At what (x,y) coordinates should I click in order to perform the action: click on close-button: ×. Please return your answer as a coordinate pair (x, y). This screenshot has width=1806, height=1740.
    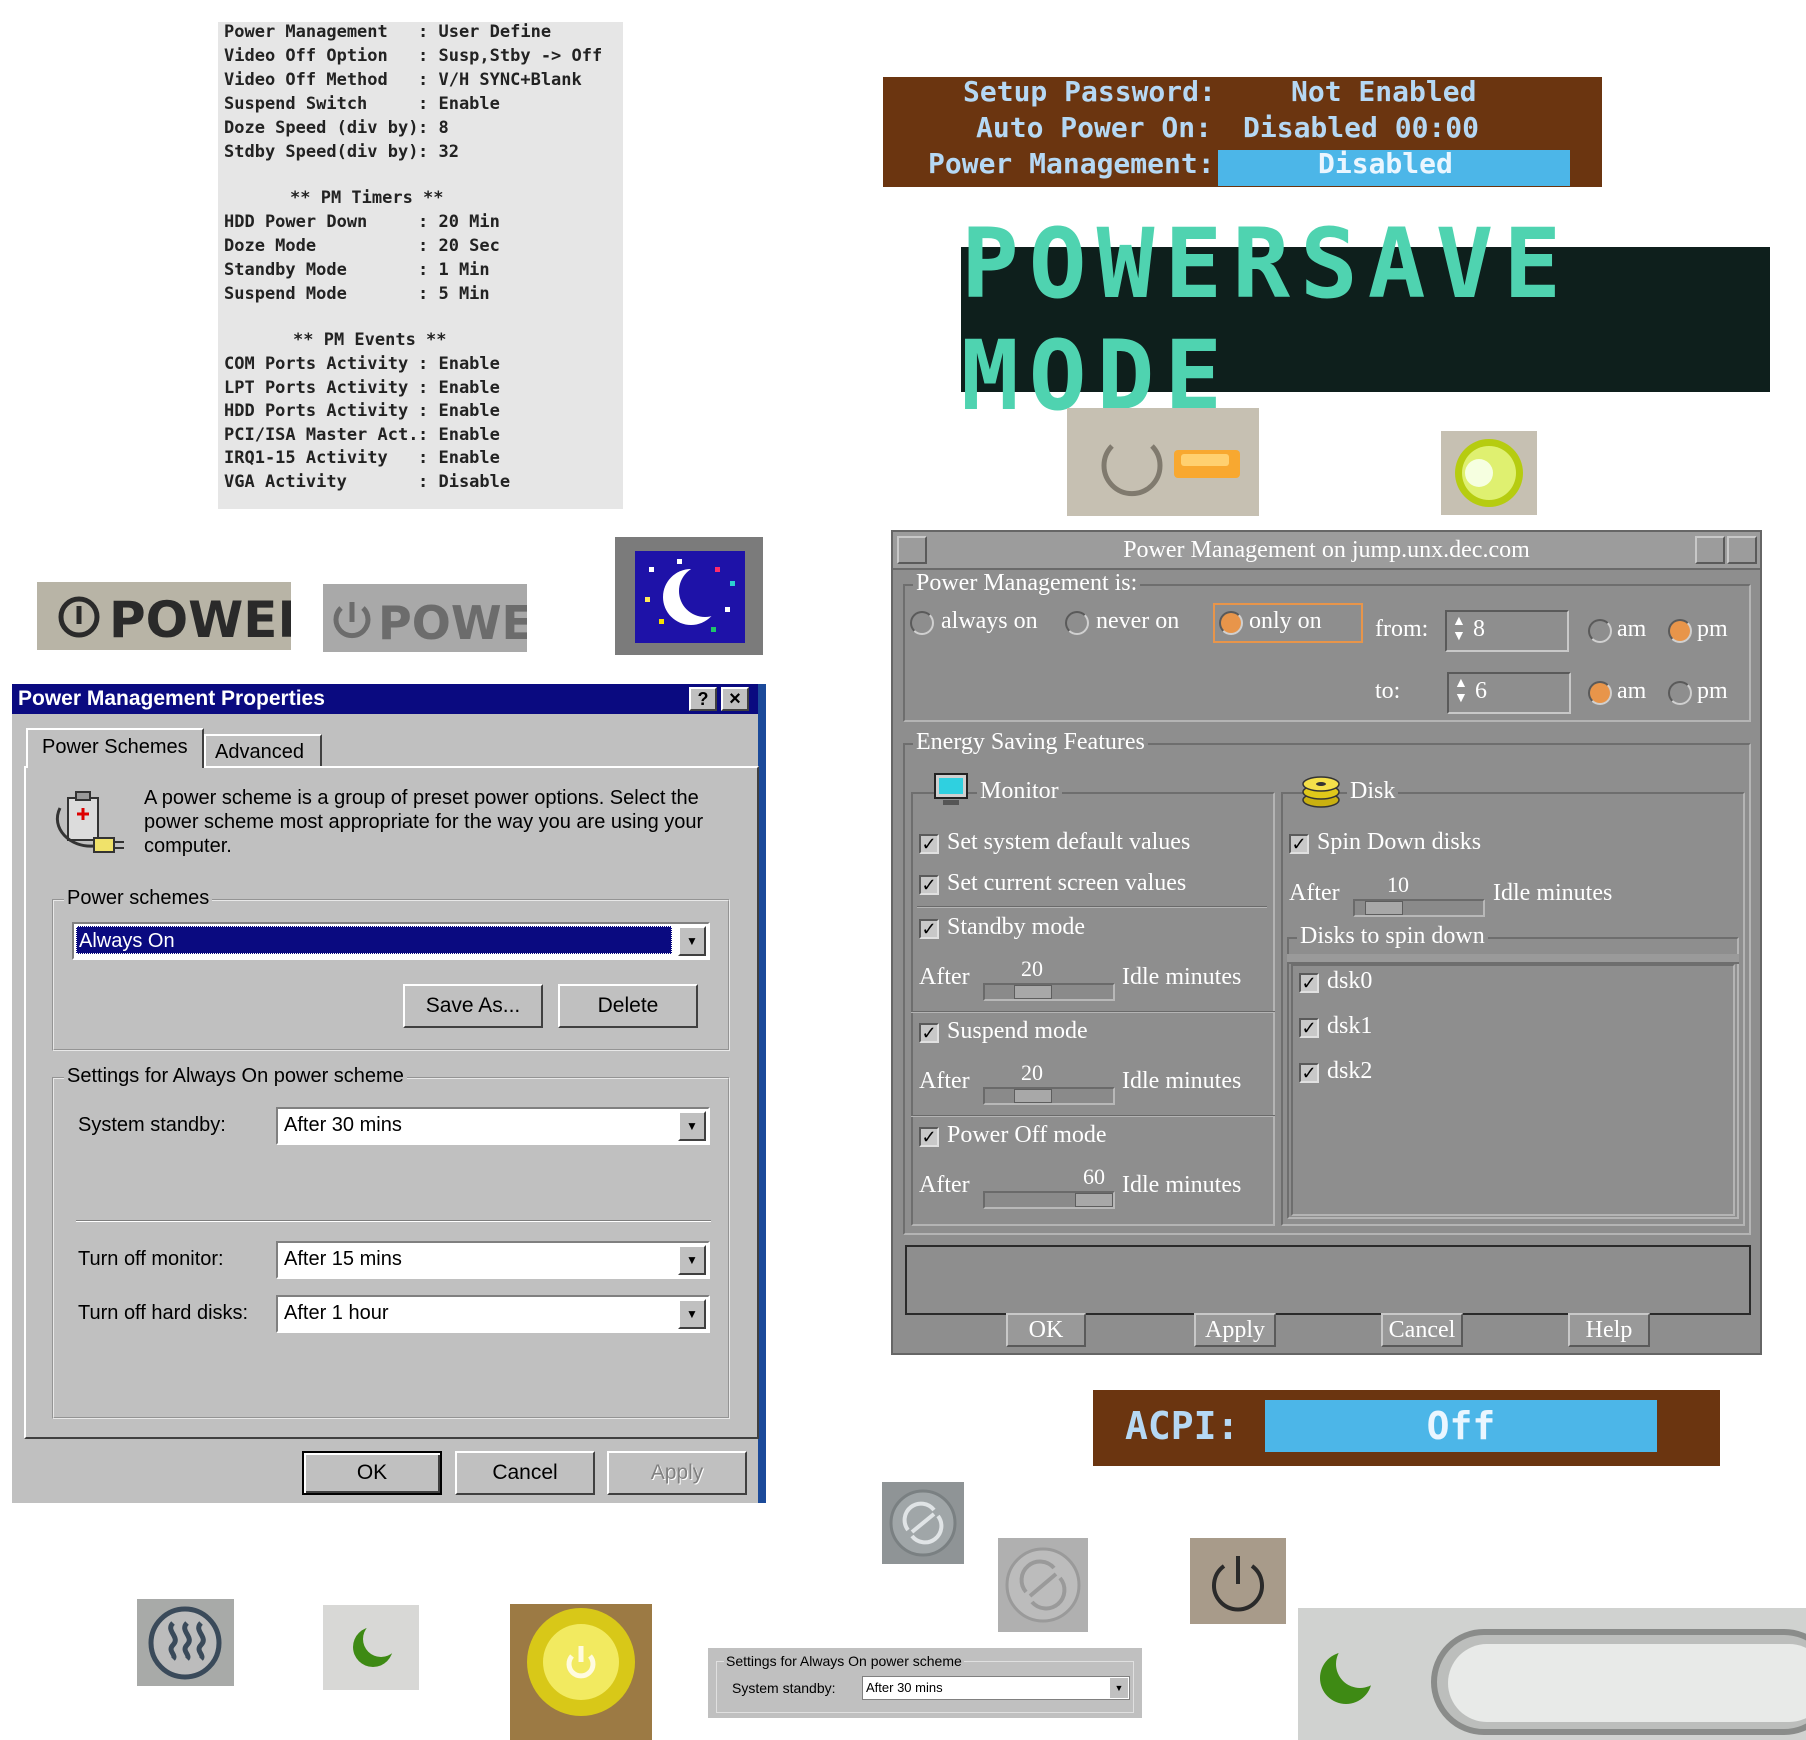
    Looking at the image, I should click on (735, 699).